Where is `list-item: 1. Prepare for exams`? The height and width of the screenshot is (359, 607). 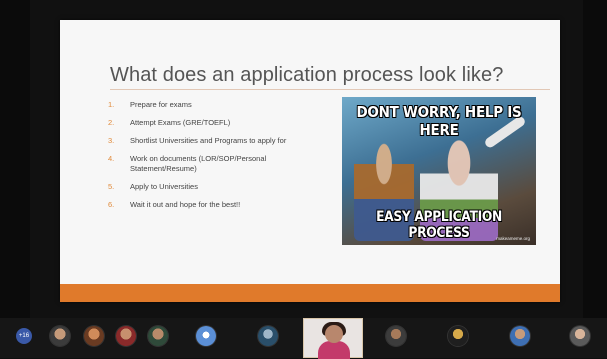 list-item: 1. Prepare for exams is located at coordinates (218, 105).